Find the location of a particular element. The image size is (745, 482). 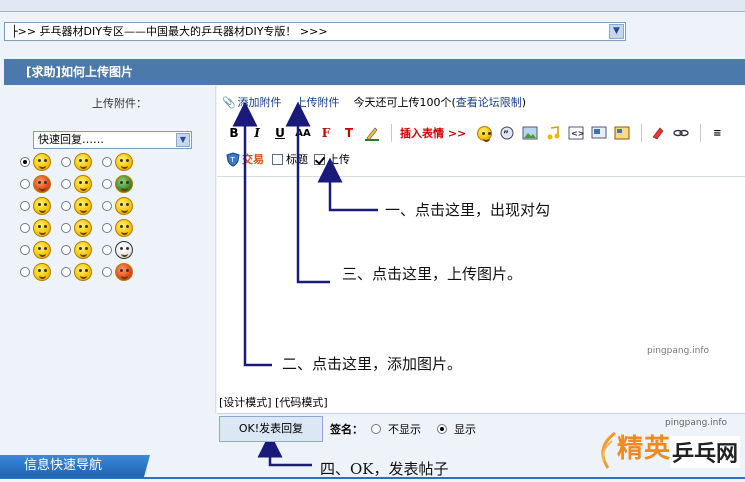

thread-title: [求助]如何上传图片 is located at coordinates (79, 72).